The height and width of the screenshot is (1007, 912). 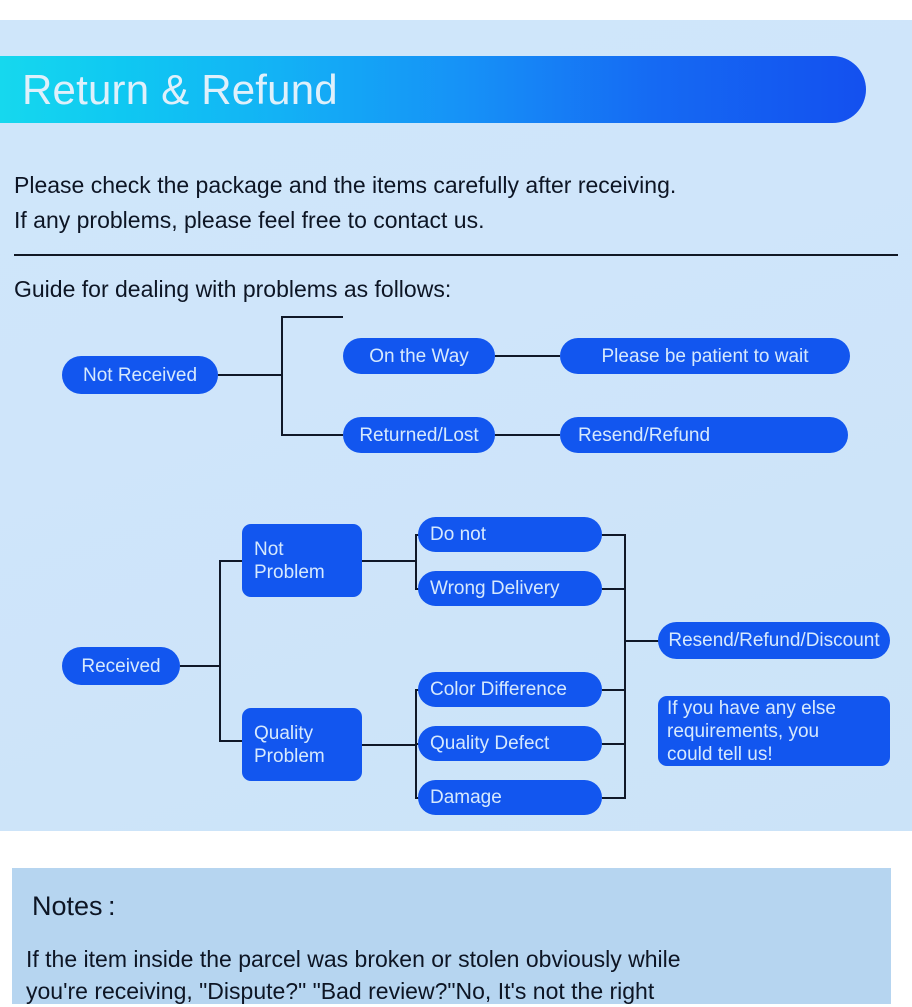 I want to click on flow2-connector-root, so click(x=200, y=666).